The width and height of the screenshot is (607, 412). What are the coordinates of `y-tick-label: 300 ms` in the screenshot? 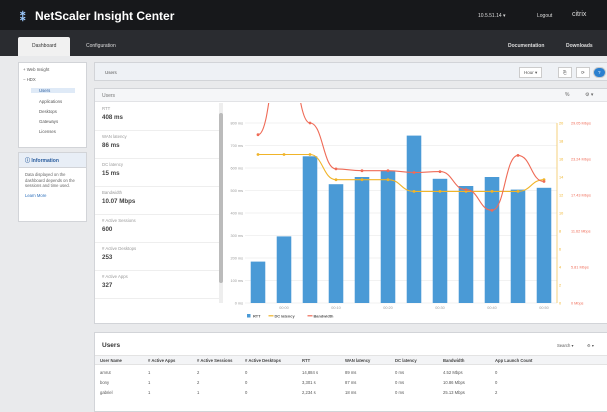 It's located at (237, 236).